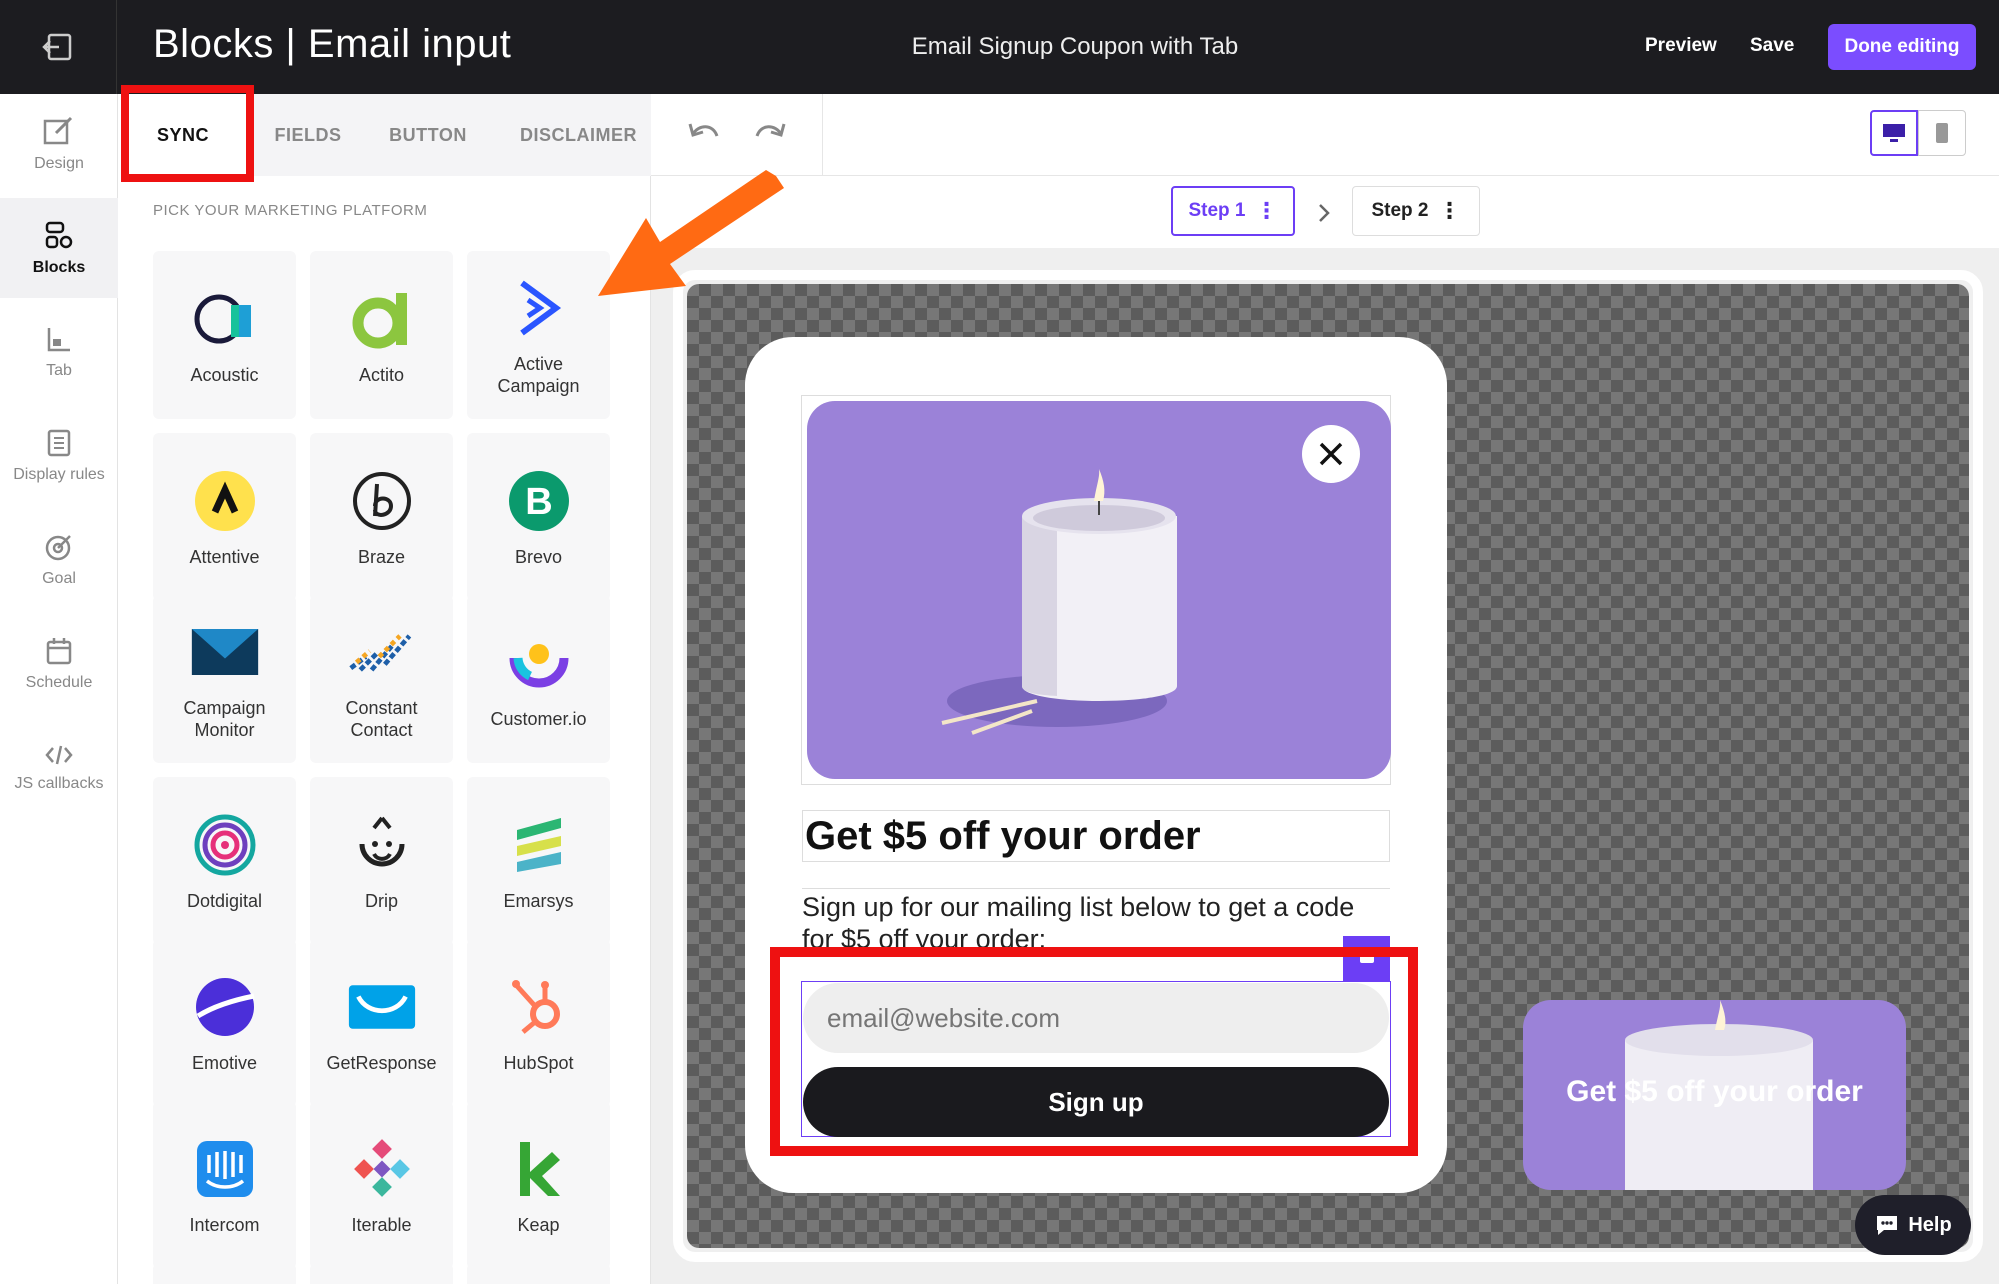  Describe the element at coordinates (187, 133) in the screenshot. I see `sync-highlight-box` at that location.